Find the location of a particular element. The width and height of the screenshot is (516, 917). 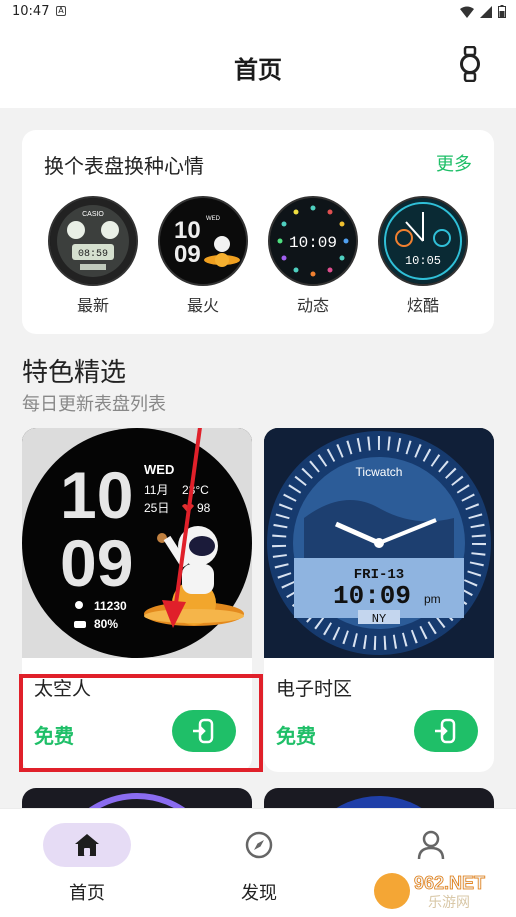

category-hottest: 10 09 WED 最火 is located at coordinates (203, 256).